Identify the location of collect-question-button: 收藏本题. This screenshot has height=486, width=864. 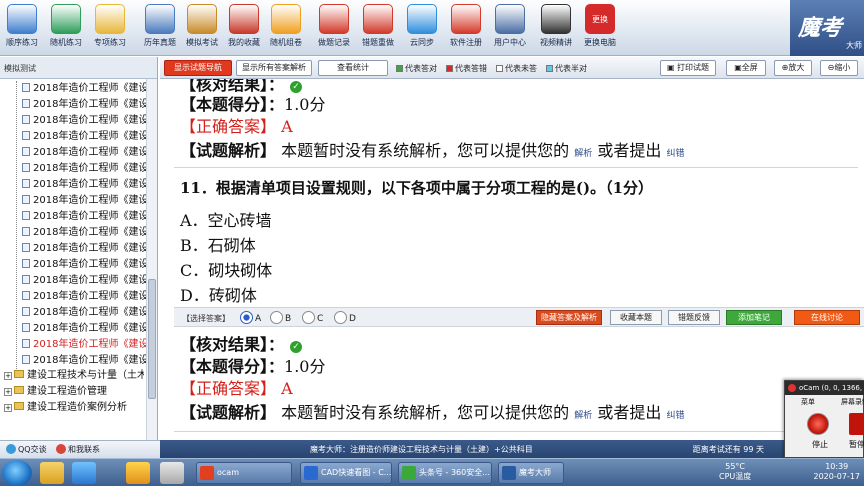
(636, 317).